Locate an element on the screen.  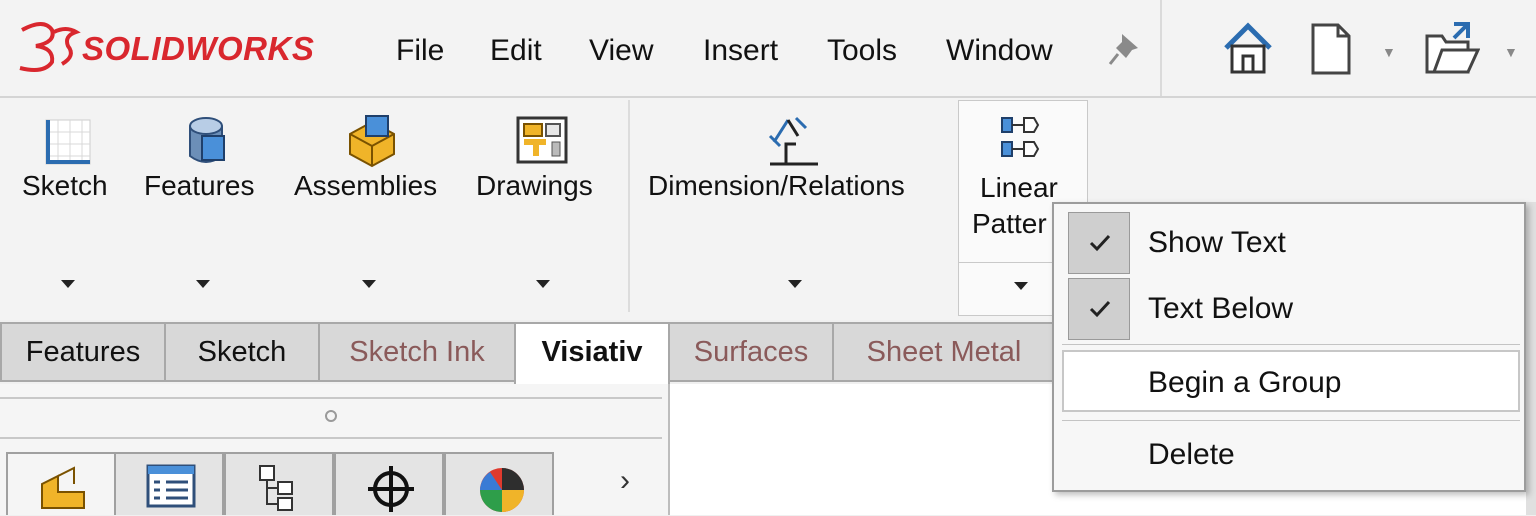
menu-window: Window is located at coordinates (999, 51).